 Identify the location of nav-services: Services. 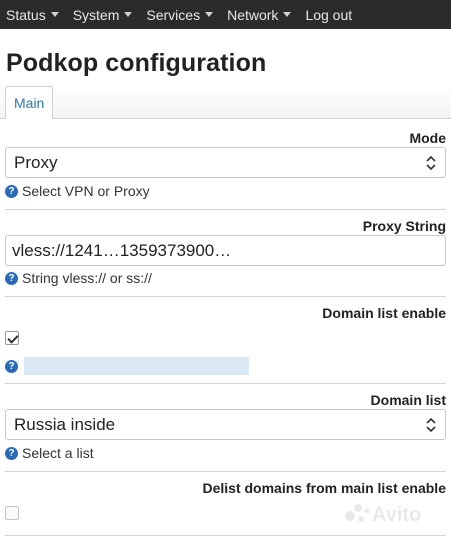
(180, 14).